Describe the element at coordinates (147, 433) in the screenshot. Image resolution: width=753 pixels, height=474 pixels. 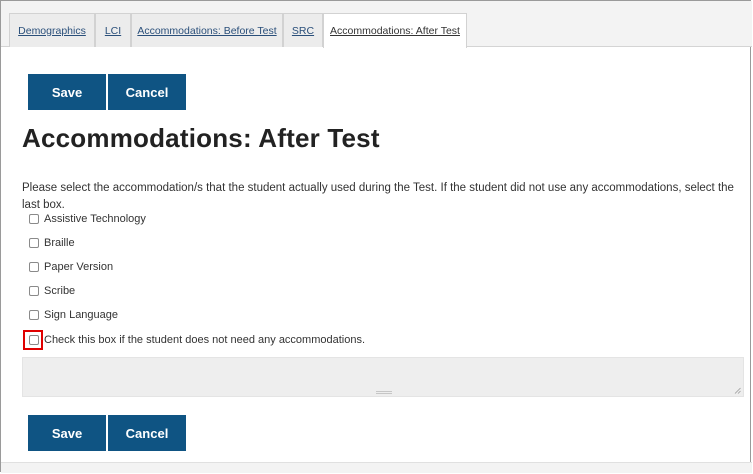
I see `cancel-button-bottom: Cancel` at that location.